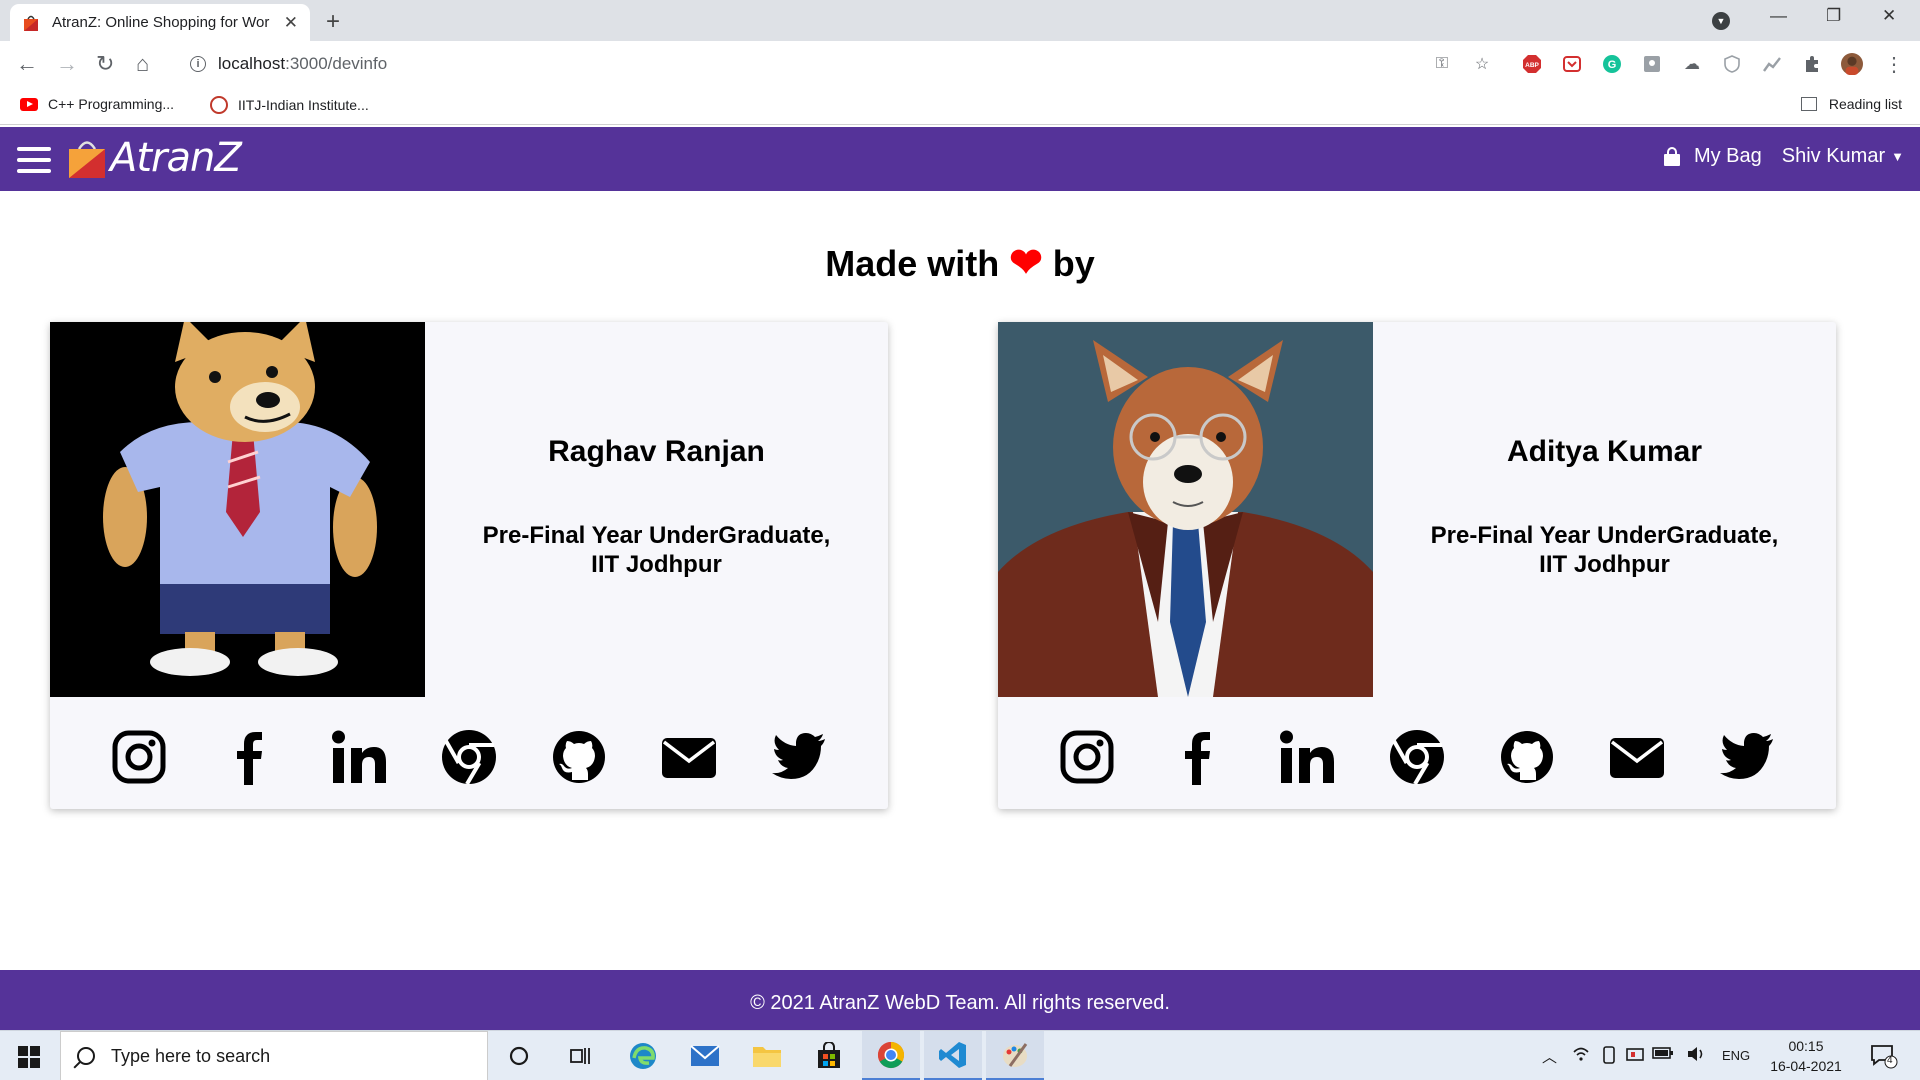 This screenshot has width=1920, height=1080. I want to click on chart-extension-icon, so click(1772, 64).